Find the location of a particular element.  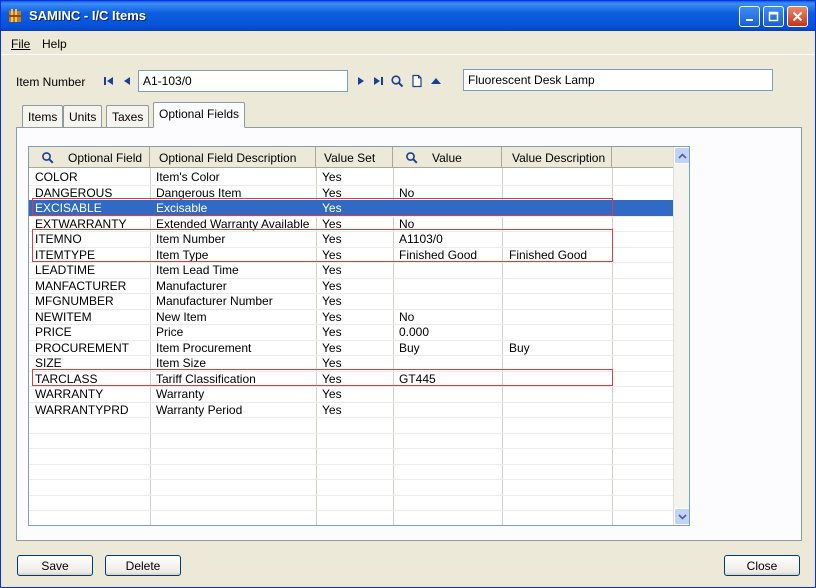

close-icon is located at coordinates (797, 16).